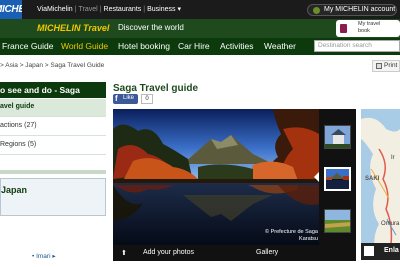 The width and height of the screenshot is (400, 267). What do you see at coordinates (369, 251) in the screenshot?
I see `enlarge-icon` at bounding box center [369, 251].